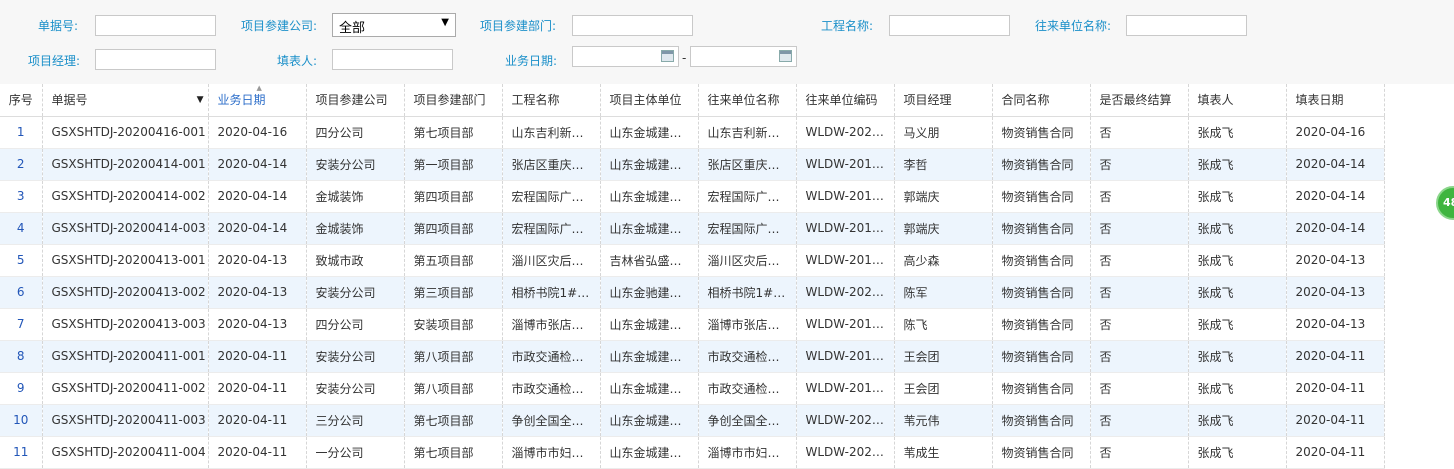 The width and height of the screenshot is (1454, 469). I want to click on cell-dept: 安装项目部, so click(453, 324).